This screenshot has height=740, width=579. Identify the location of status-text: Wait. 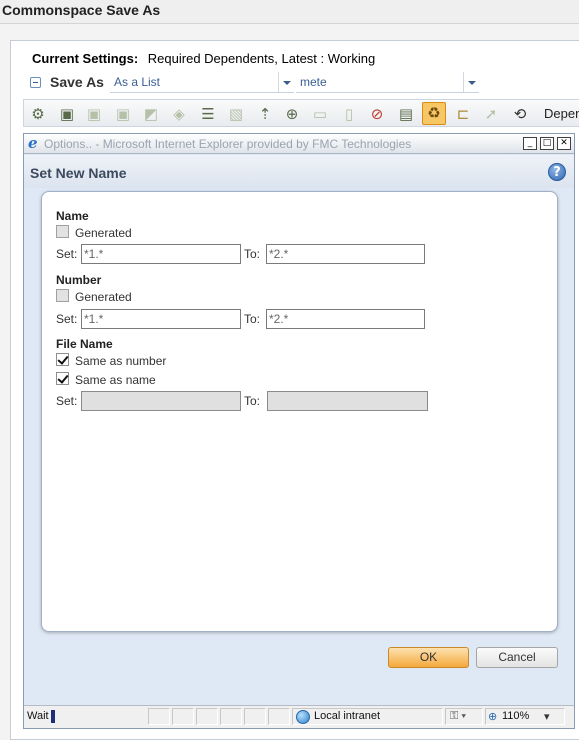
(38, 716).